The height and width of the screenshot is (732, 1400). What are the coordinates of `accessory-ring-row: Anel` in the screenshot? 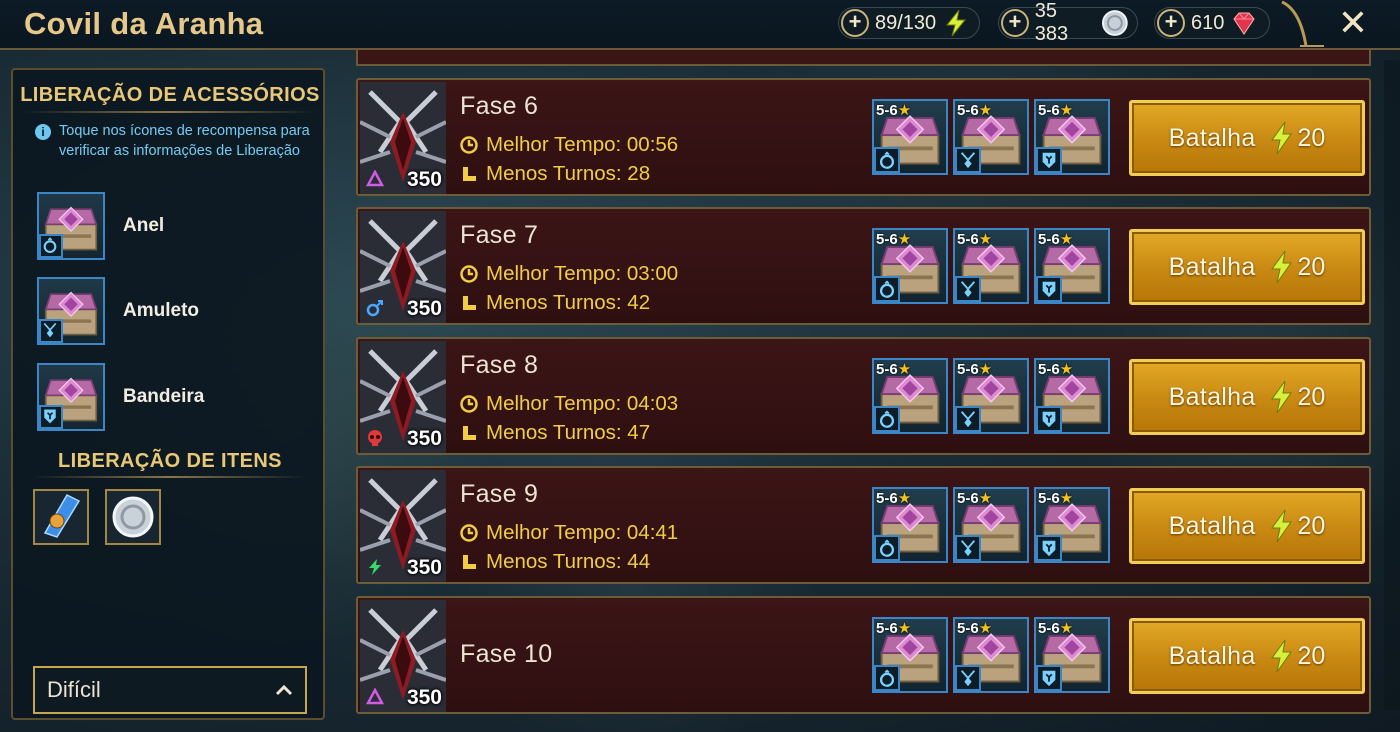 It's located at (100, 226).